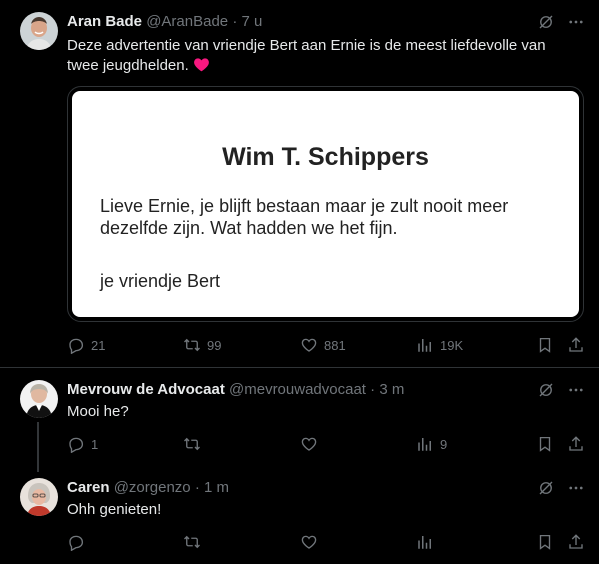 Image resolution: width=599 pixels, height=564 pixels. Describe the element at coordinates (86, 345) in the screenshot. I see `reply-button: 21` at that location.